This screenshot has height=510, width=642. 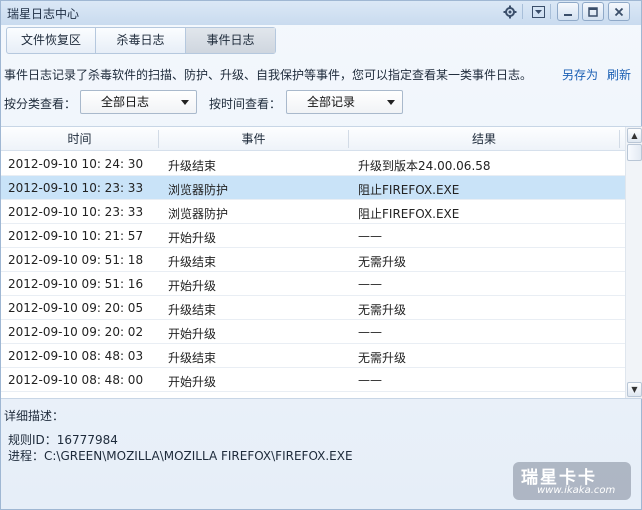 I want to click on close-icon, so click(x=619, y=11).